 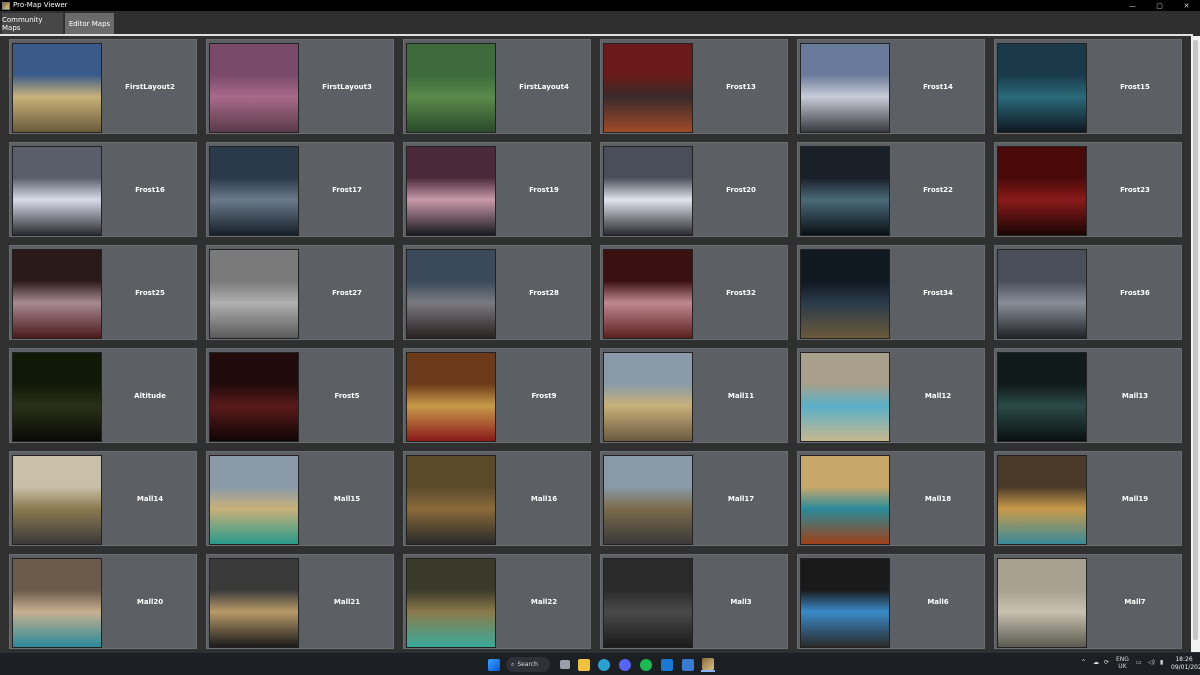 What do you see at coordinates (494, 664) in the screenshot?
I see `start-button` at bounding box center [494, 664].